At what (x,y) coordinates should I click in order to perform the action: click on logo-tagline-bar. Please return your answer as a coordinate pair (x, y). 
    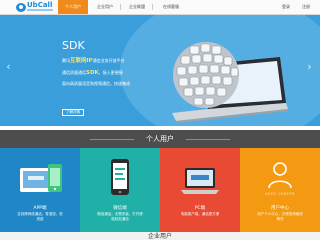
    Looking at the image, I should click on (40, 10).